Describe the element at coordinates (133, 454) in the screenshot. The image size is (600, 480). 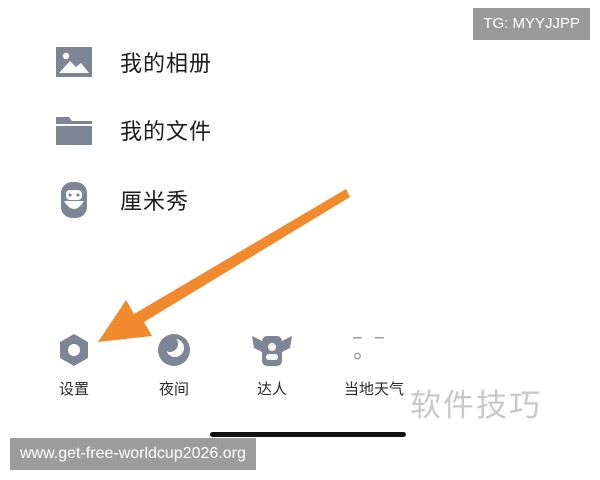
I see `url-watermark: www.get-free-worldcup2026.org` at that location.